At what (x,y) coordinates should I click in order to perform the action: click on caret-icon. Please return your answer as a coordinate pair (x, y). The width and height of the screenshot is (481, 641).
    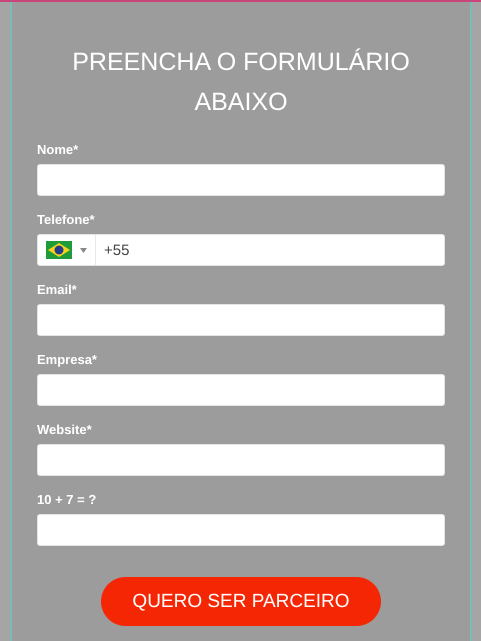
    Looking at the image, I should click on (83, 250).